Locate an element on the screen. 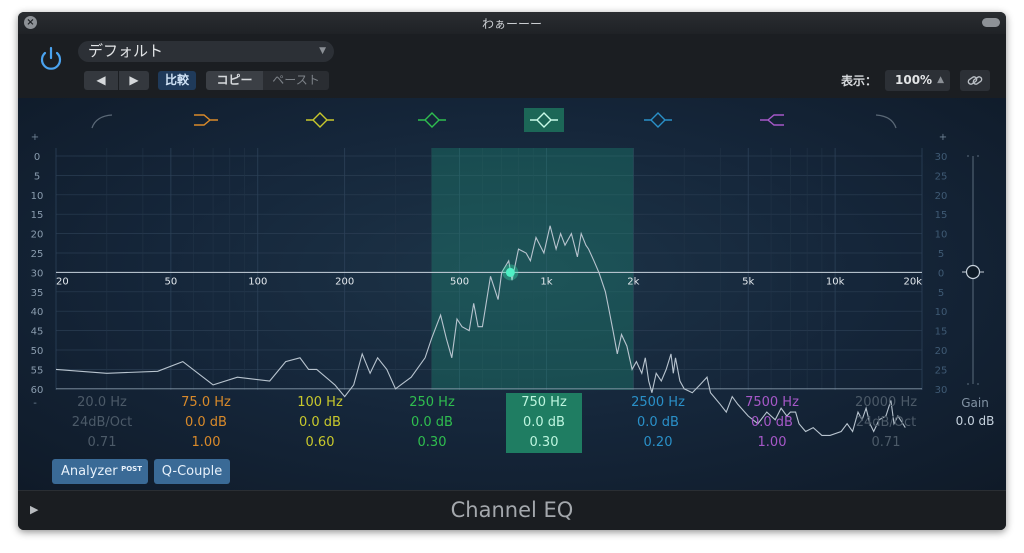  left-scale-label: 5 is located at coordinates (37, 176).